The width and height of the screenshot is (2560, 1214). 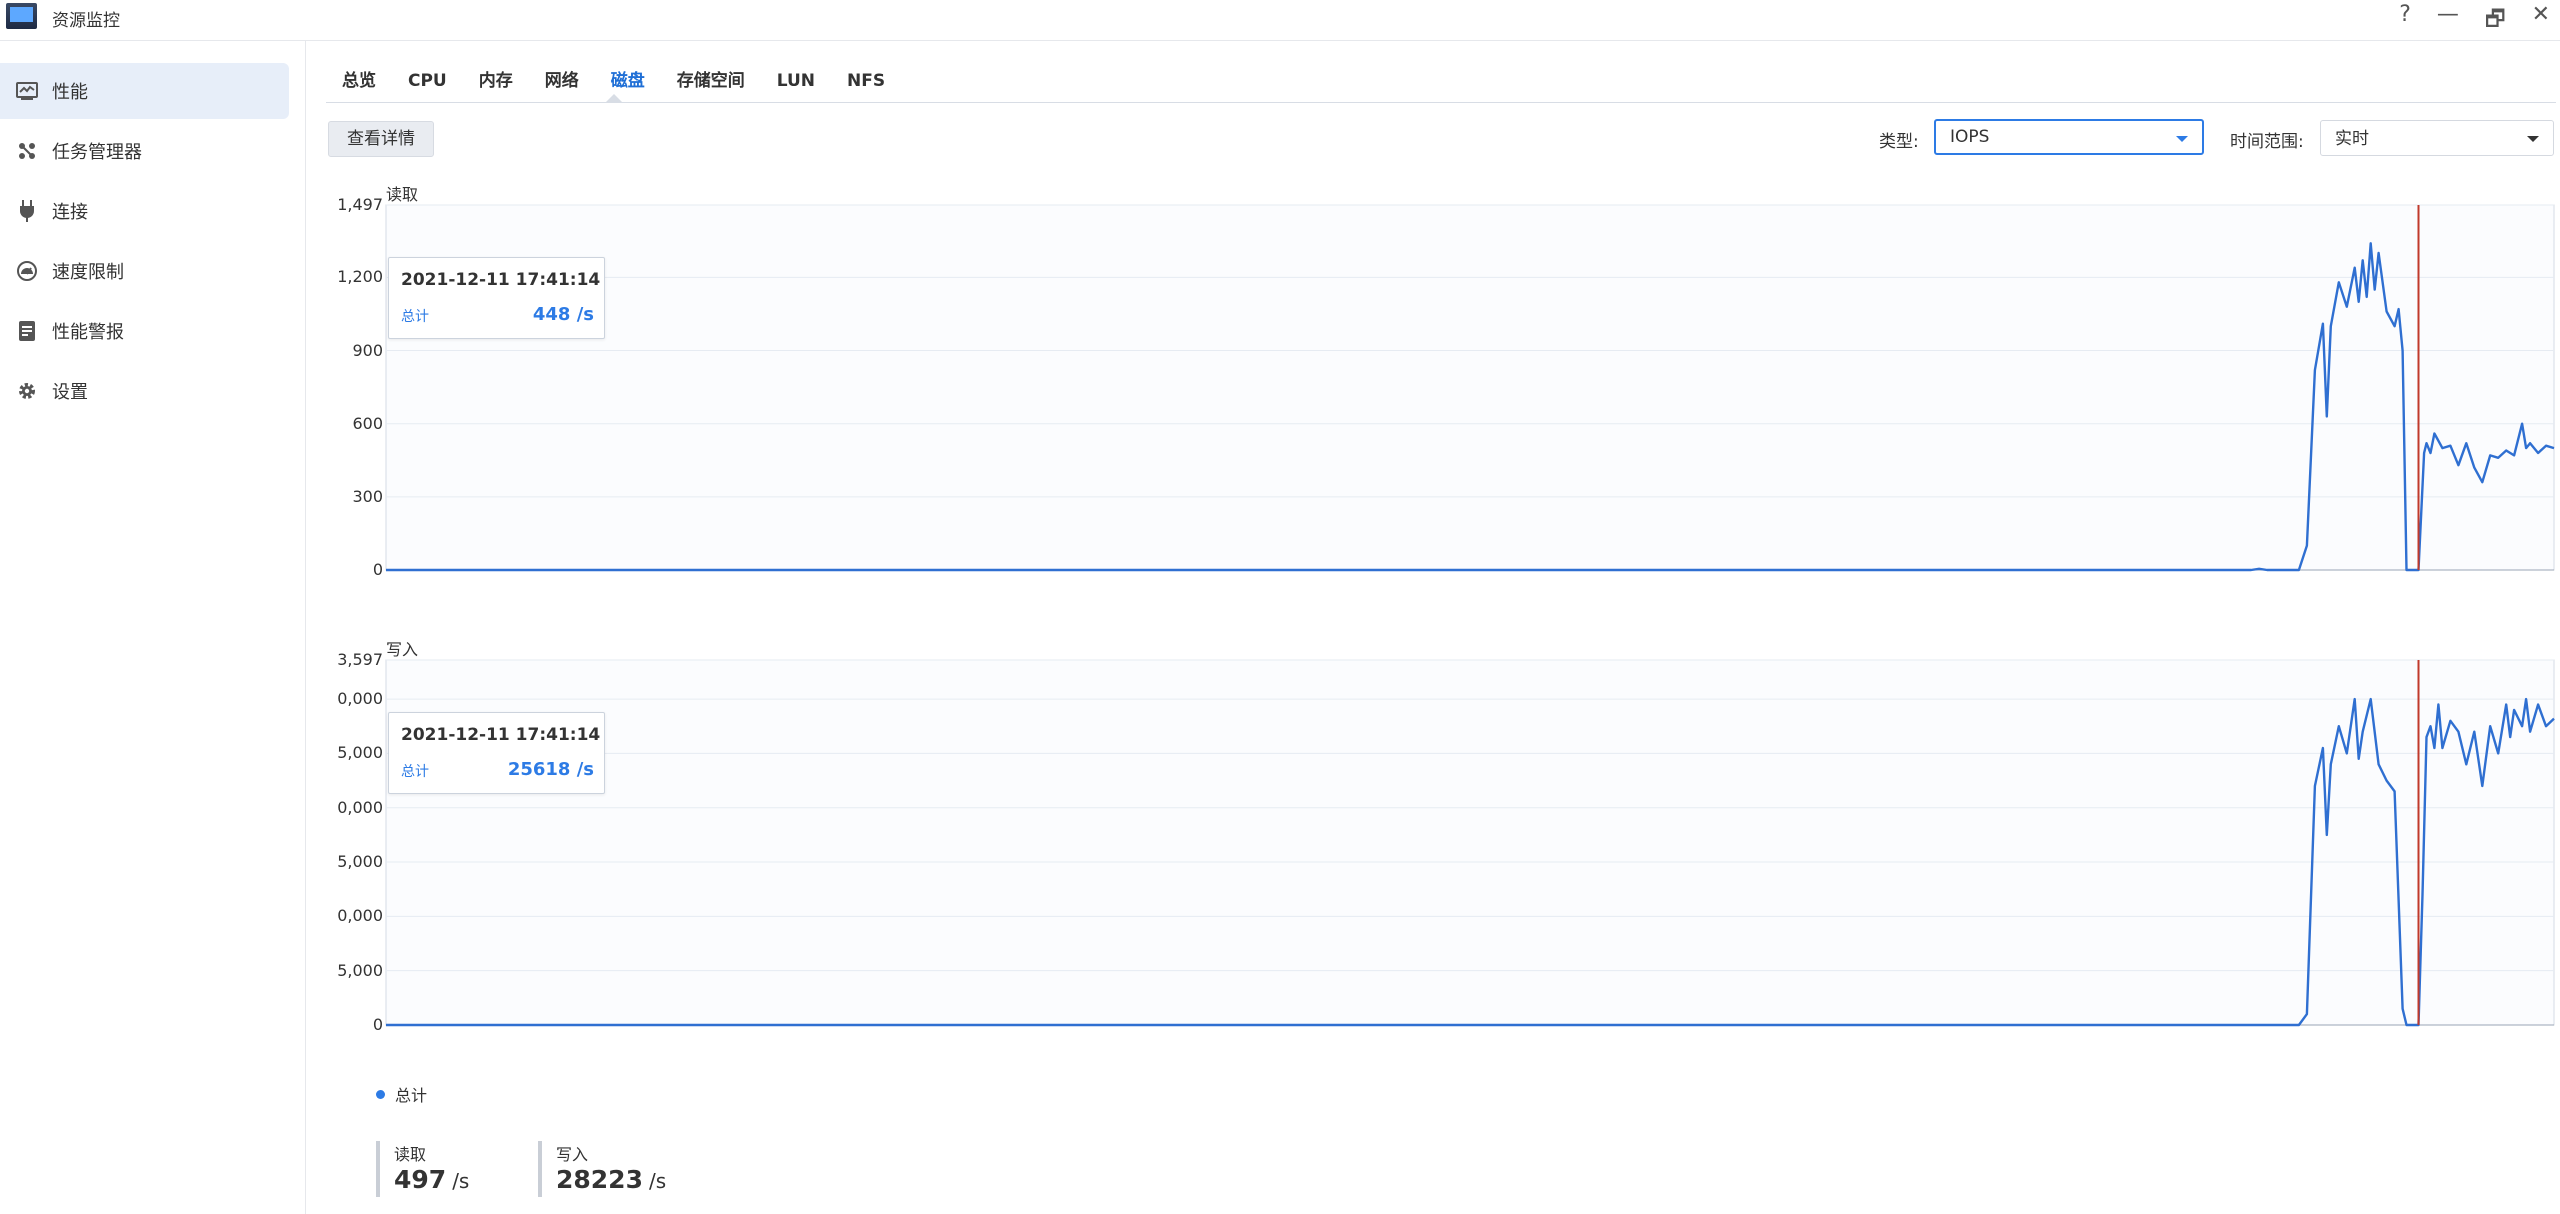 I want to click on tab-cpu: CPU, so click(x=427, y=82).